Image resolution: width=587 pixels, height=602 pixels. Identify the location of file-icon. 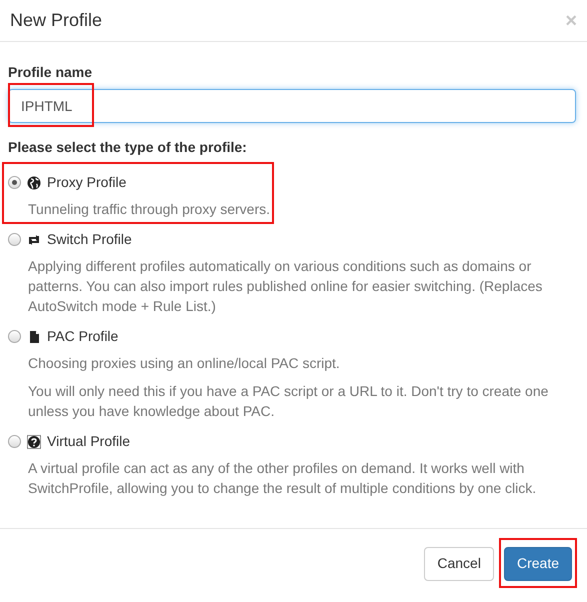
(34, 337).